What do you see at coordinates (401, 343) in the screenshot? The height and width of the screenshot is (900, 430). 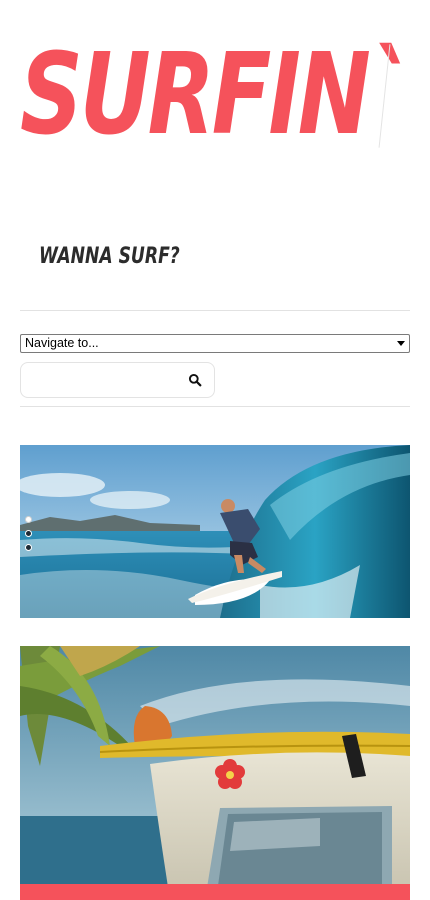 I see `chevron-down-icon` at bounding box center [401, 343].